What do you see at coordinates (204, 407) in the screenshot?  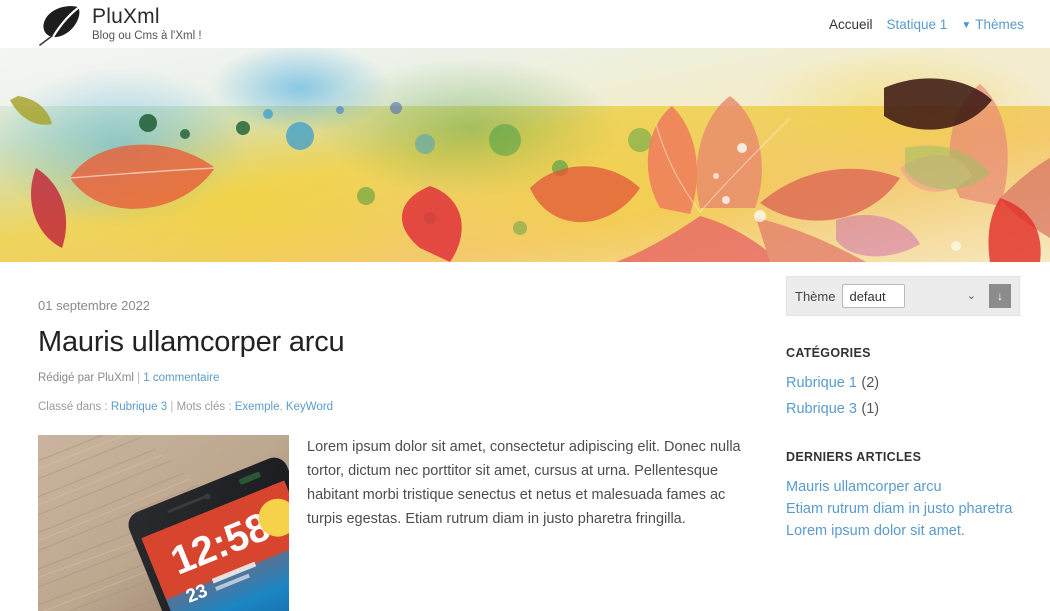 I see `tags-prefix: Mots clés :` at bounding box center [204, 407].